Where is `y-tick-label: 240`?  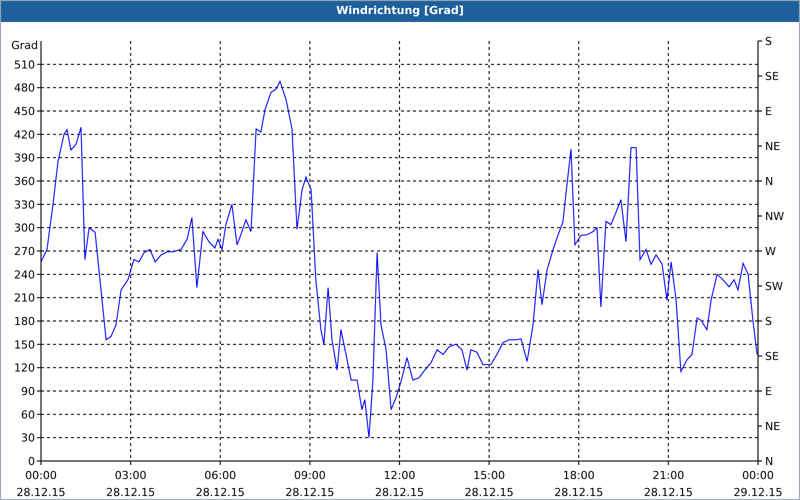 y-tick-label: 240 is located at coordinates (24, 275).